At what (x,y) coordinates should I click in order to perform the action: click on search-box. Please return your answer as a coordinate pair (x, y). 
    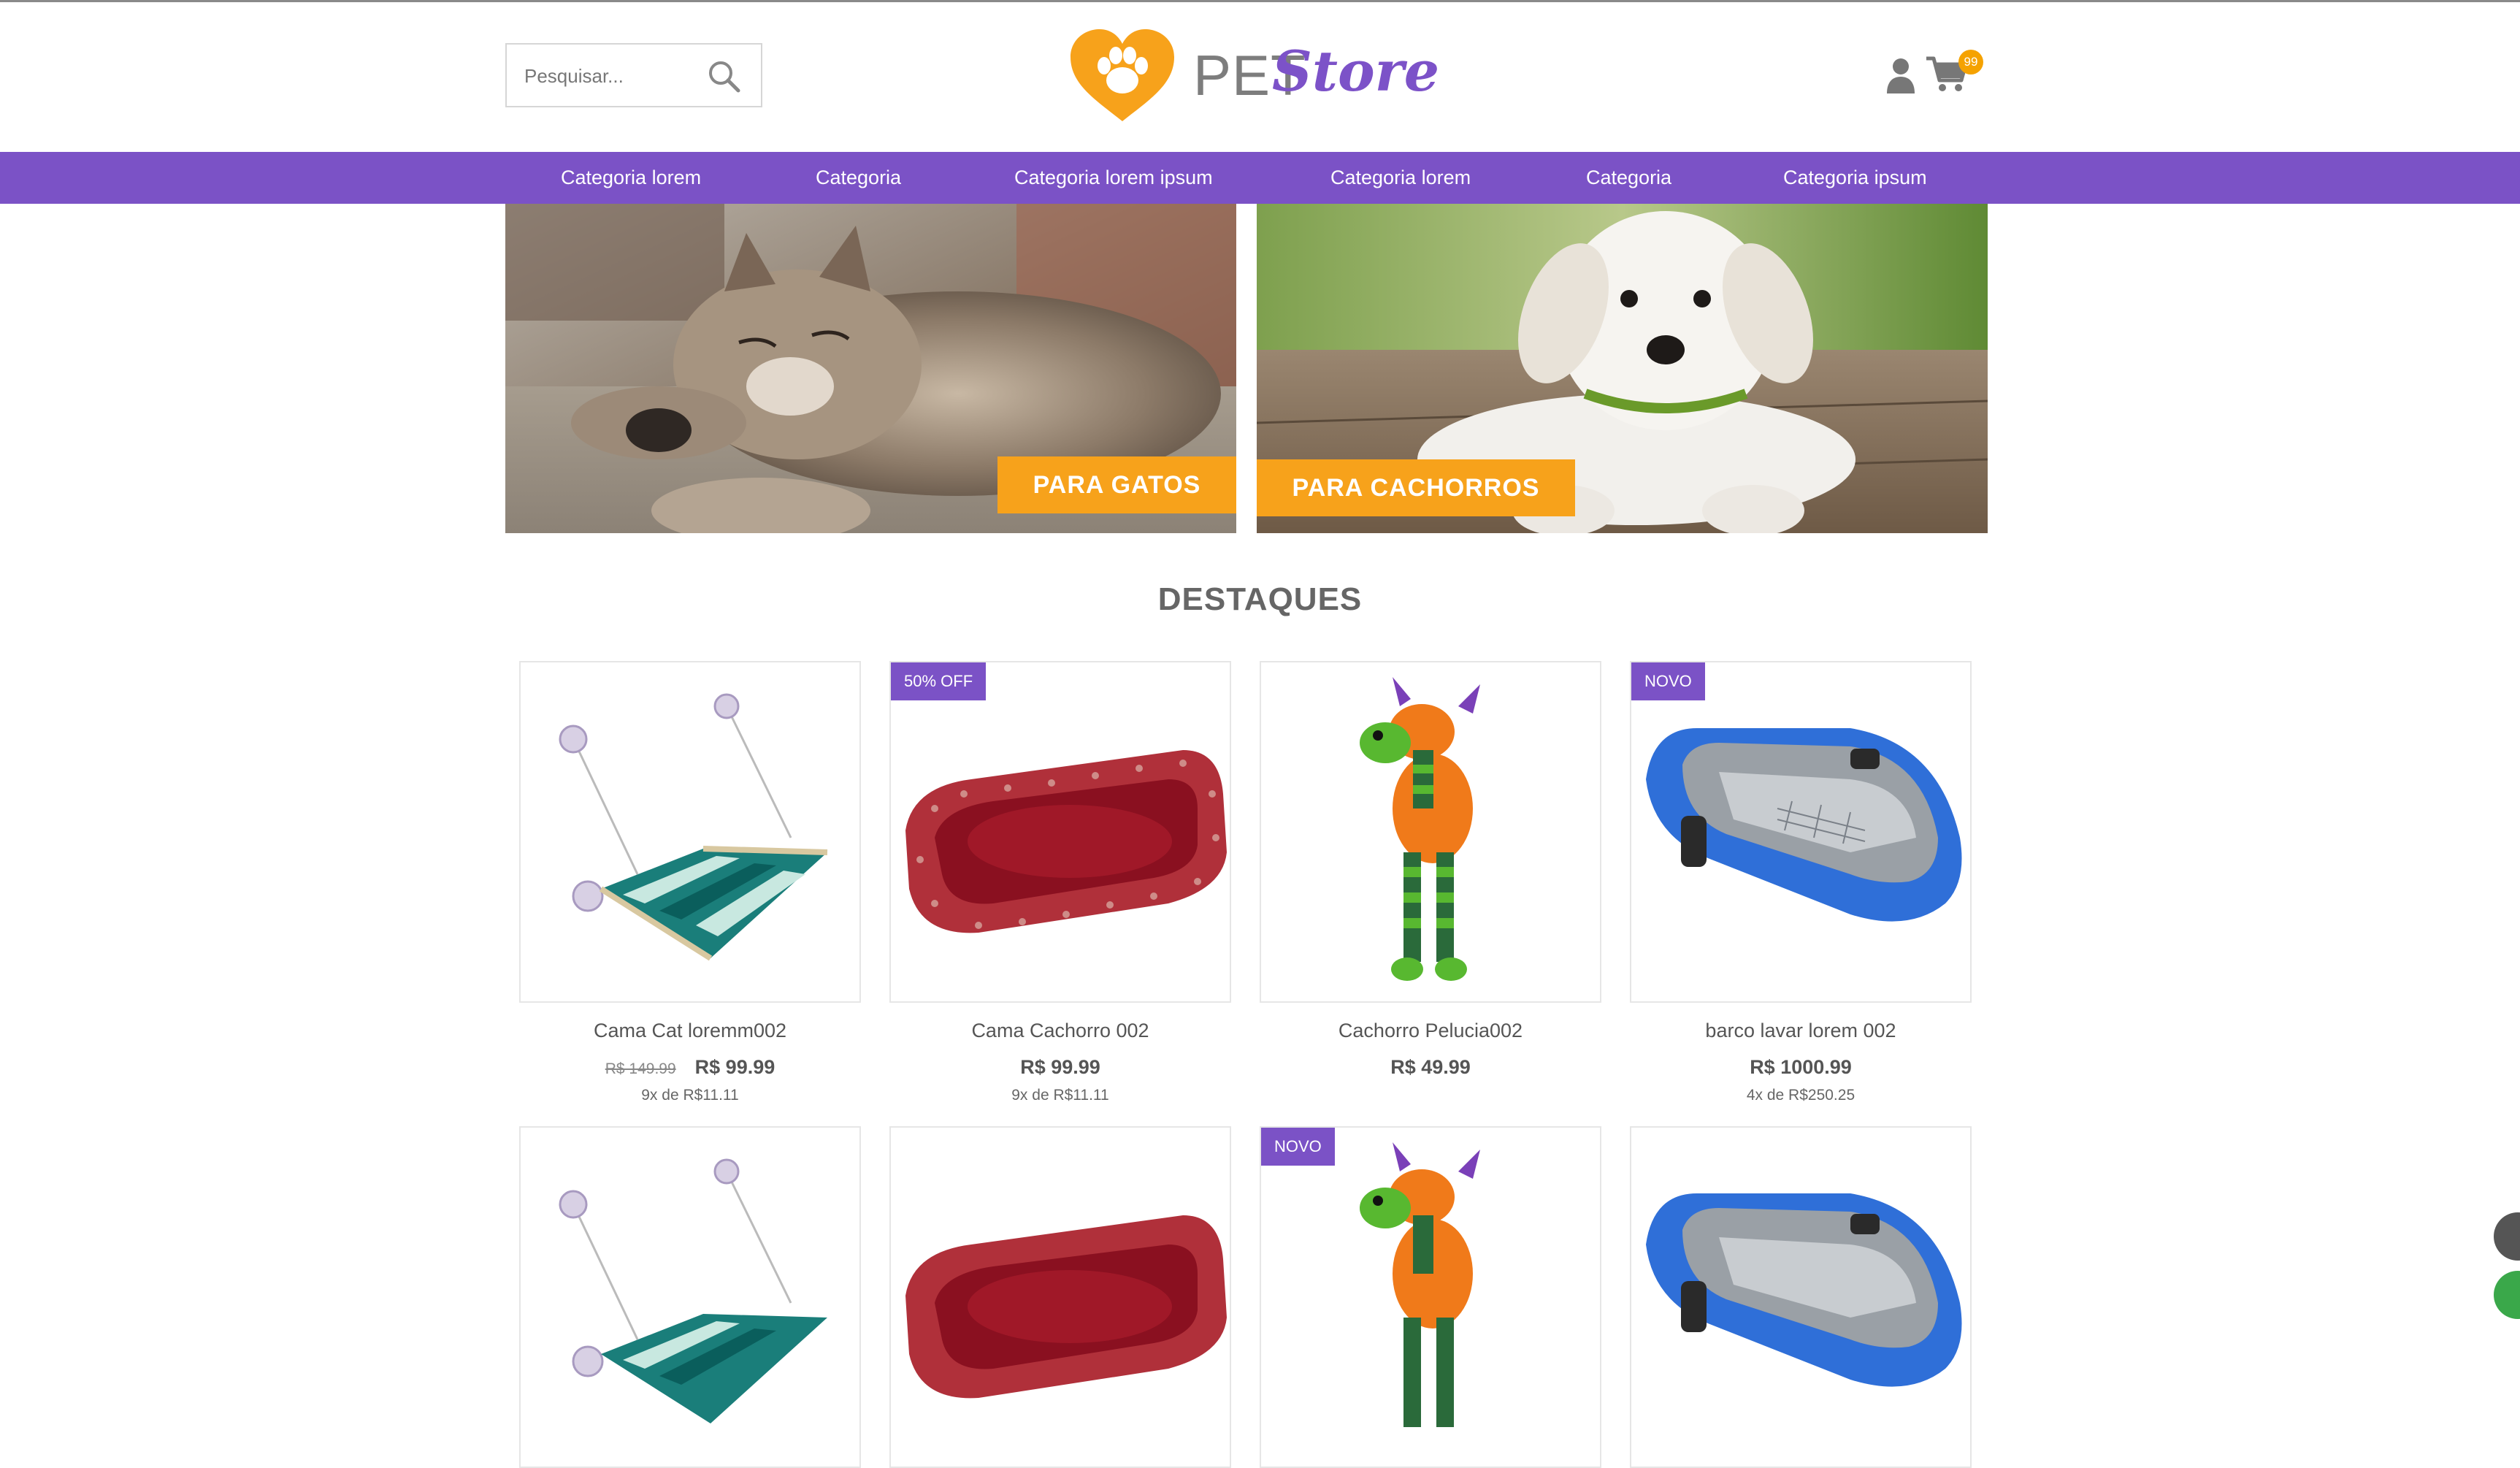
    Looking at the image, I should click on (633, 75).